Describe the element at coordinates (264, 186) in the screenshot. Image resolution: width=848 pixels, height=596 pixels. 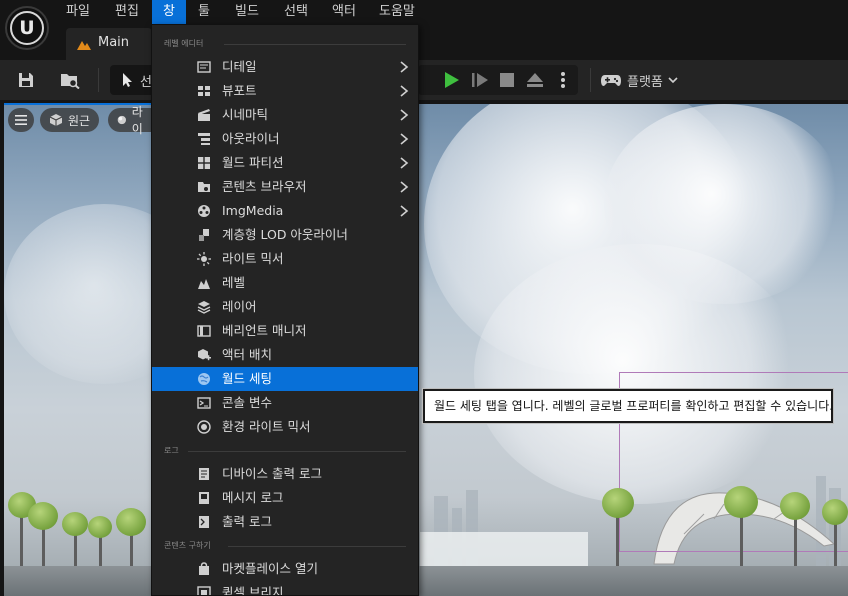
I see `menu-item-label: 콘텐츠 브라우저` at that location.